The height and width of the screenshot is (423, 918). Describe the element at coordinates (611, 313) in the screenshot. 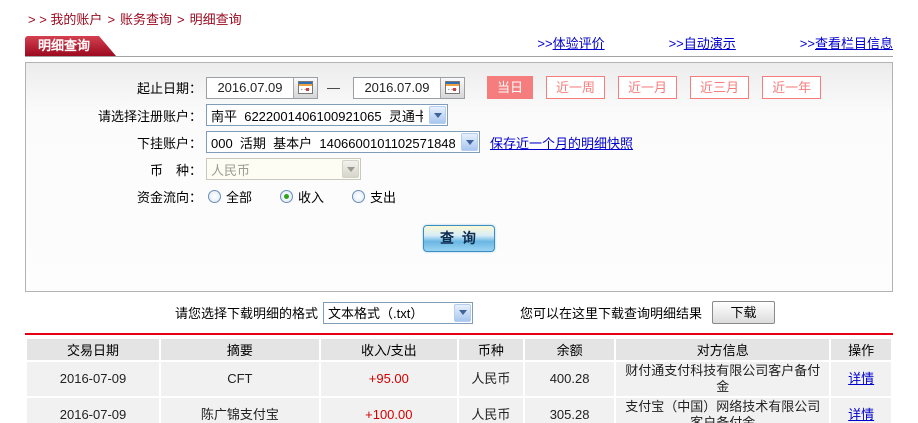

I see `download-hint: 您可以在这里下载查询明细结果` at that location.